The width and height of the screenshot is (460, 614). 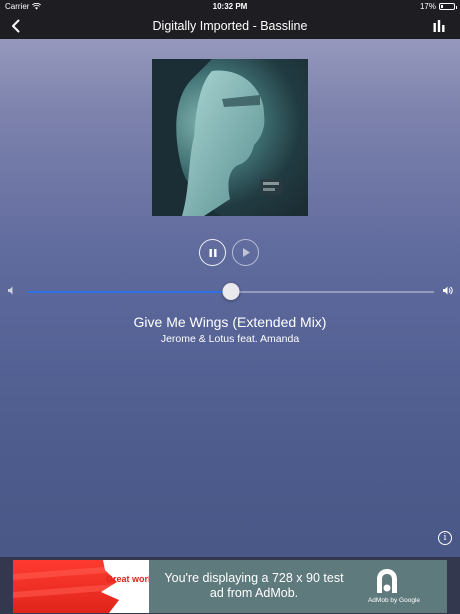 I want to click on equalizer-icon, so click(x=439, y=26).